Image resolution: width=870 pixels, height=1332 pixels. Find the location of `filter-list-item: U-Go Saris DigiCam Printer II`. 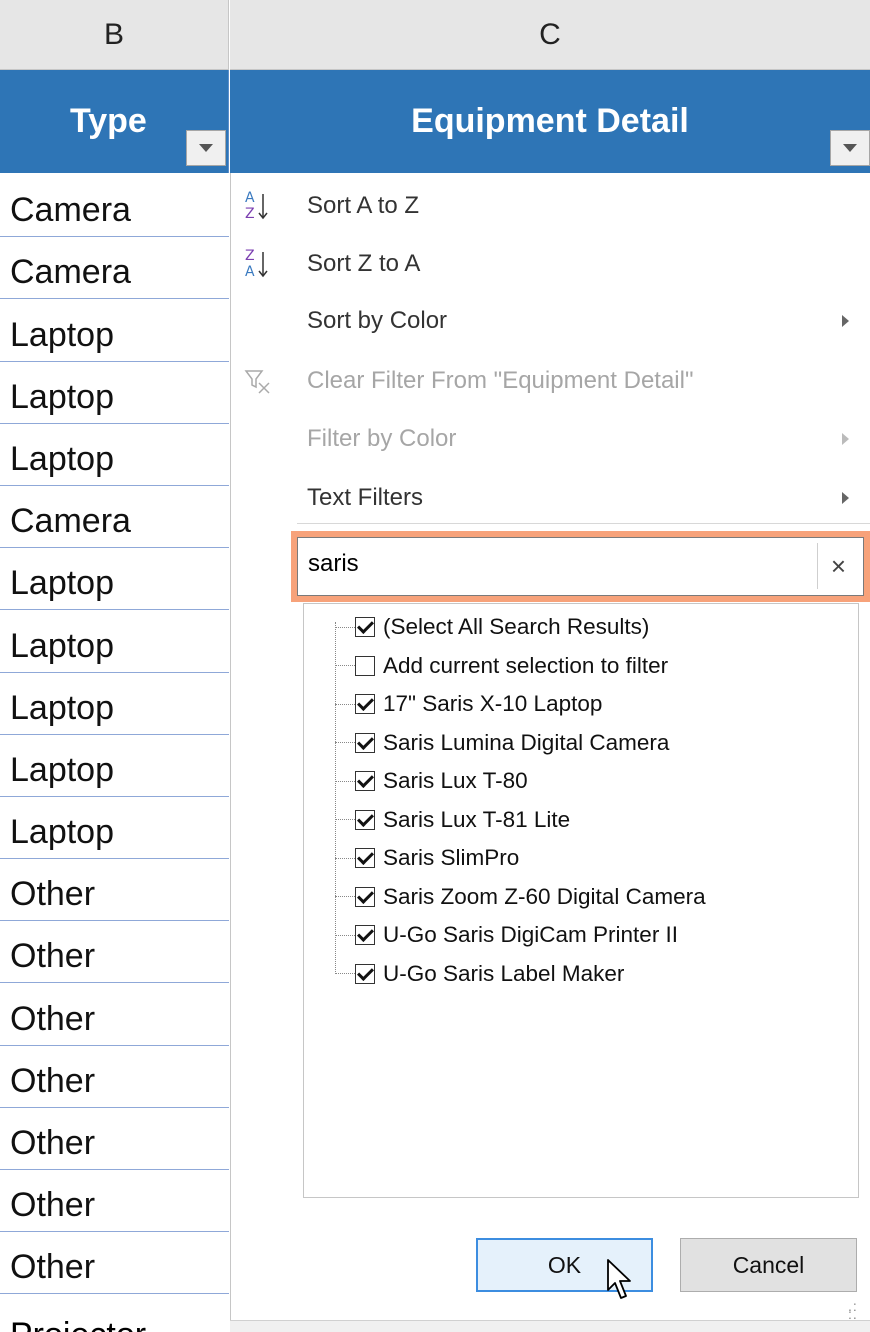

filter-list-item: U-Go Saris DigiCam Printer II is located at coordinates (506, 935).